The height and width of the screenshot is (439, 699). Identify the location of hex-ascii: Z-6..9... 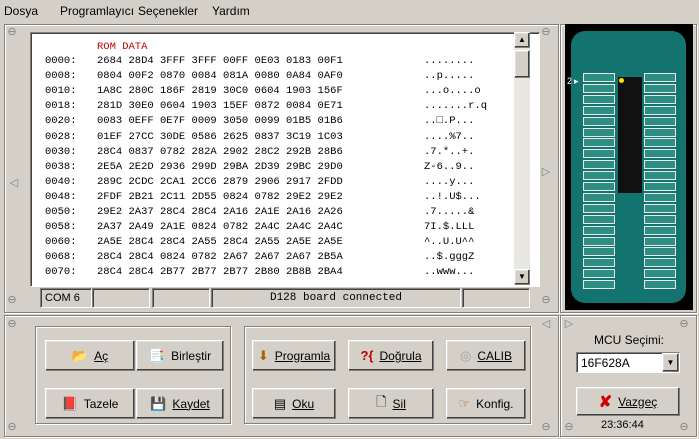
(449, 166).